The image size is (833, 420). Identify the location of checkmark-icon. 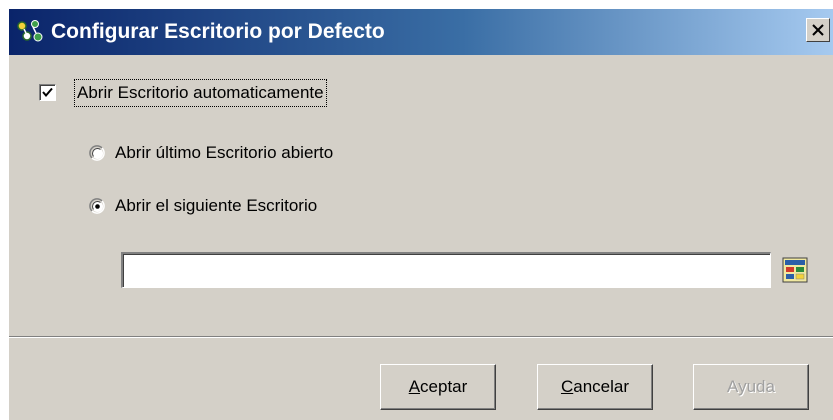
(47, 92).